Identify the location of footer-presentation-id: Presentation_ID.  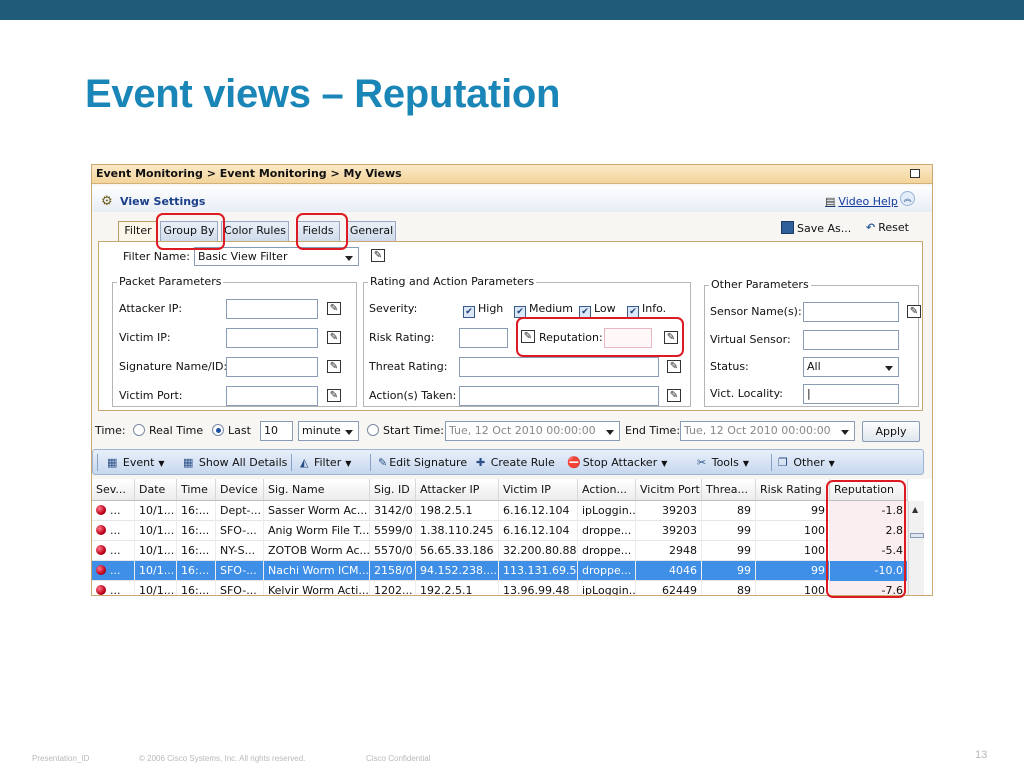
(61, 758).